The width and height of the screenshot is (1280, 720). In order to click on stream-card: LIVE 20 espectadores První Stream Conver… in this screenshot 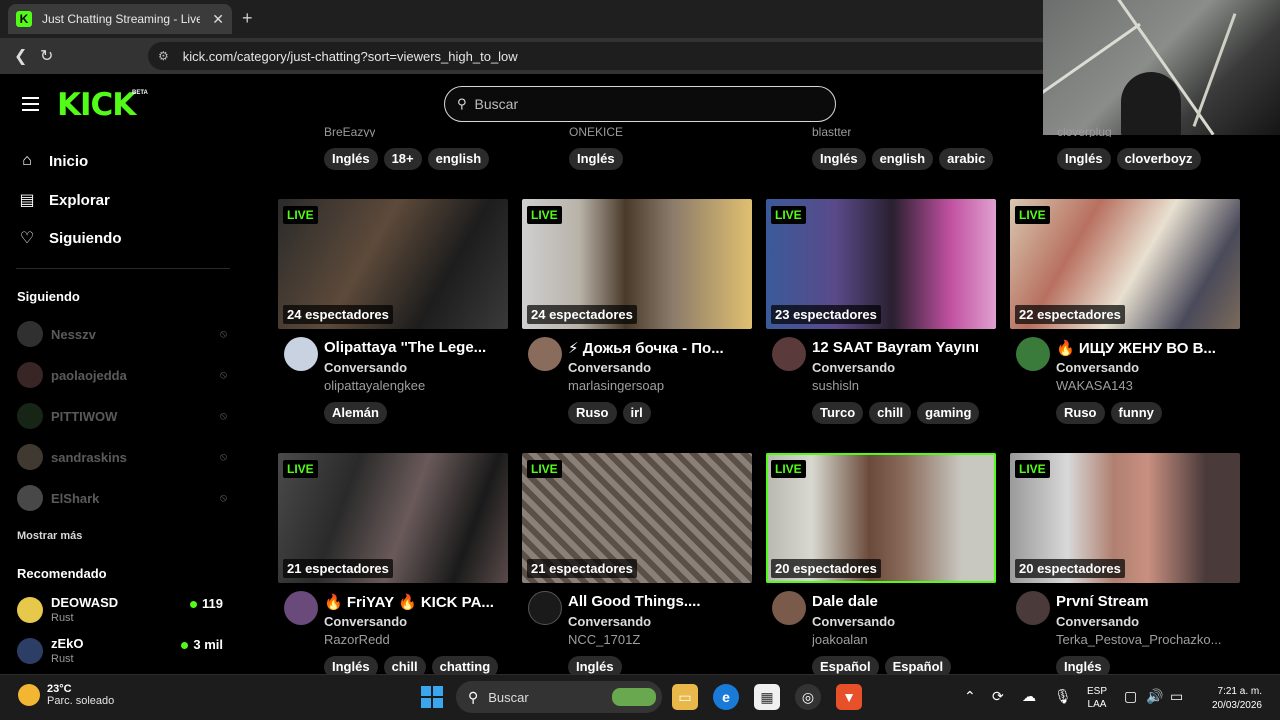, I will do `click(1125, 568)`.